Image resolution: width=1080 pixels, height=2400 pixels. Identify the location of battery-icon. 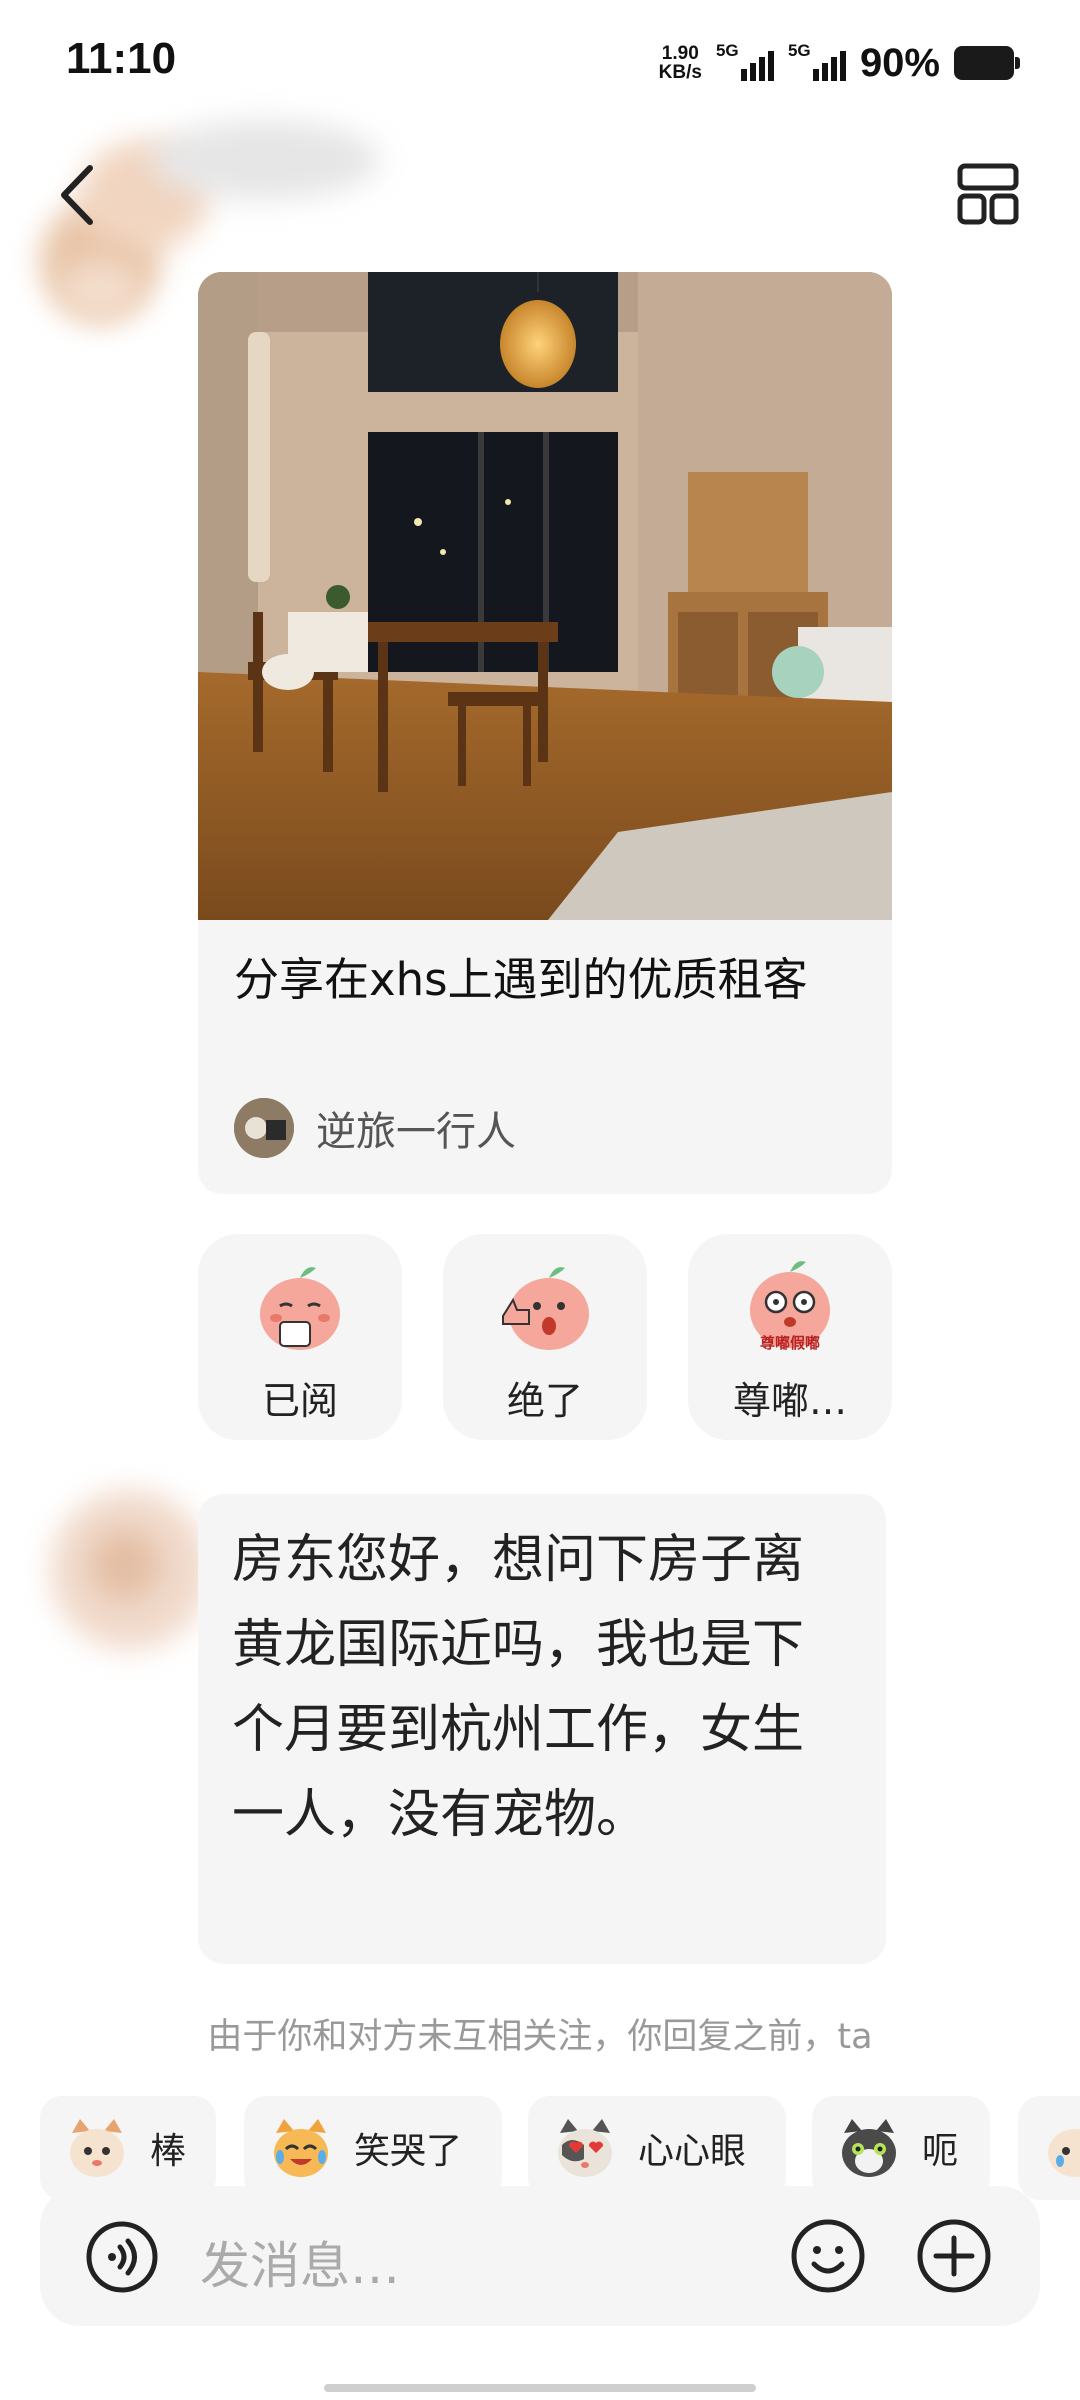
(987, 63).